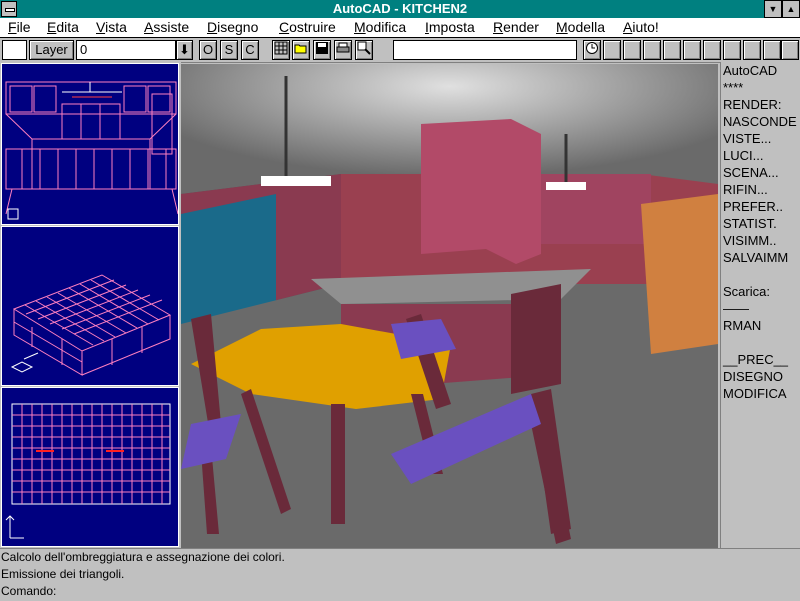  What do you see at coordinates (580, 27) in the screenshot?
I see `menu-modella: Modella` at bounding box center [580, 27].